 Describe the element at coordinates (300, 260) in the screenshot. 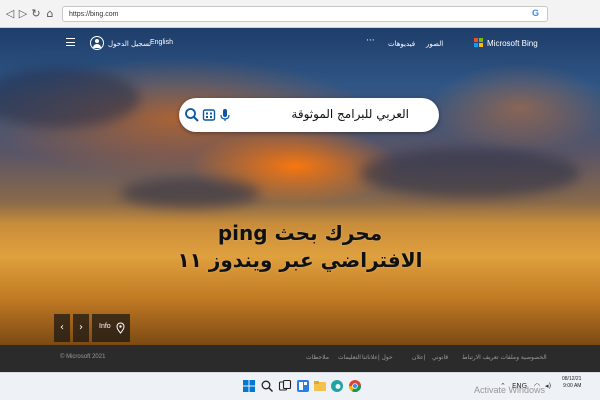

I see `headline-line-2: الافتراضي عبر ويندوز ١١` at that location.